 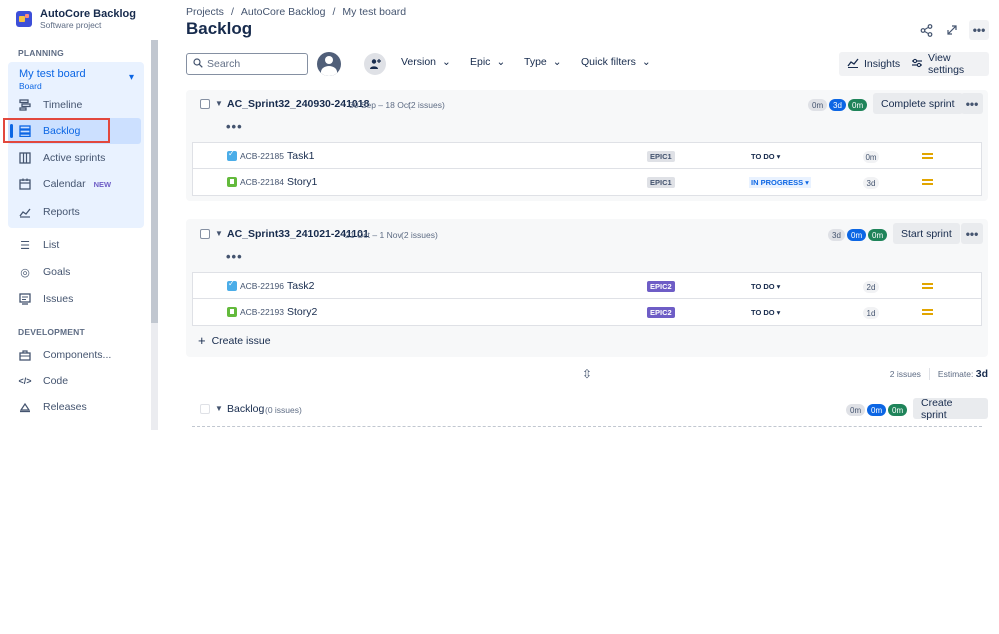 What do you see at coordinates (836, 235) in the screenshot?
I see `todo-estimate-pill: 3d` at bounding box center [836, 235].